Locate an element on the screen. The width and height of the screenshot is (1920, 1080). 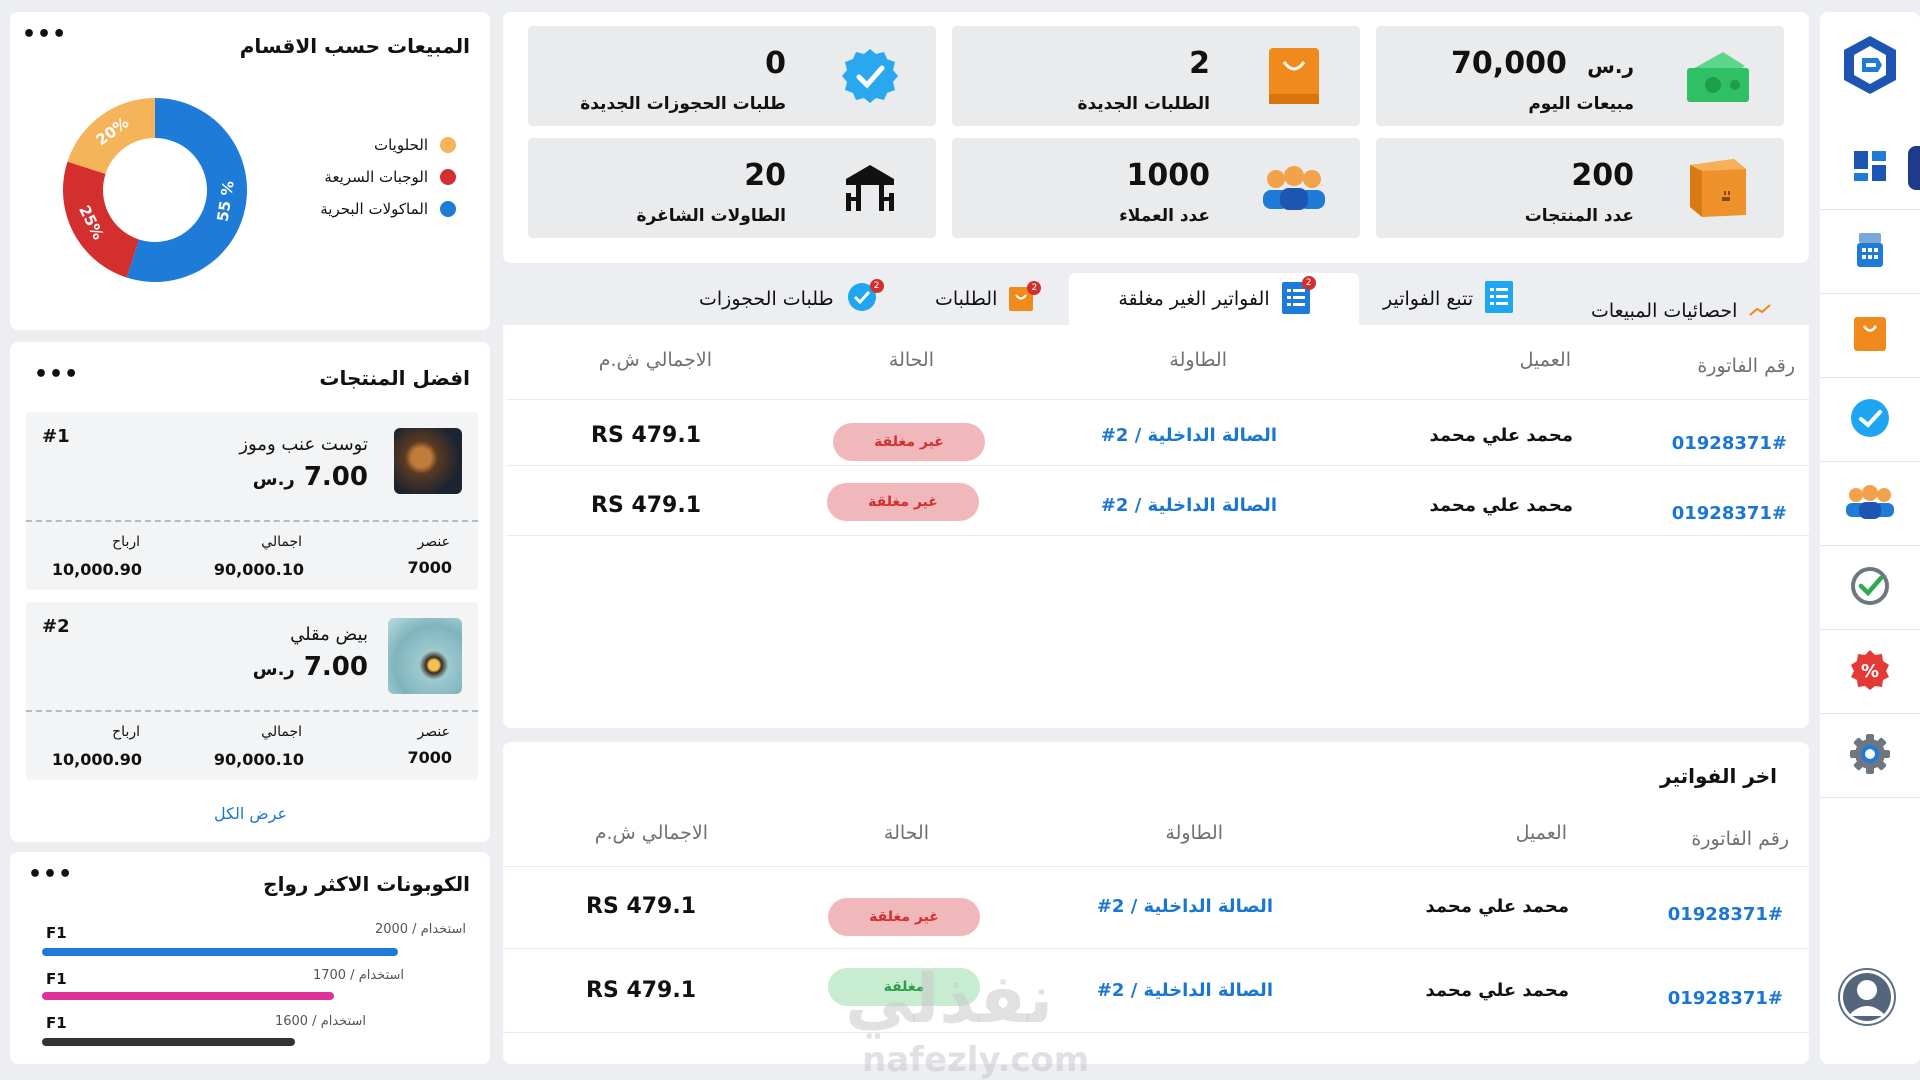
product-name: توست عنب وموز is located at coordinates (303, 444).